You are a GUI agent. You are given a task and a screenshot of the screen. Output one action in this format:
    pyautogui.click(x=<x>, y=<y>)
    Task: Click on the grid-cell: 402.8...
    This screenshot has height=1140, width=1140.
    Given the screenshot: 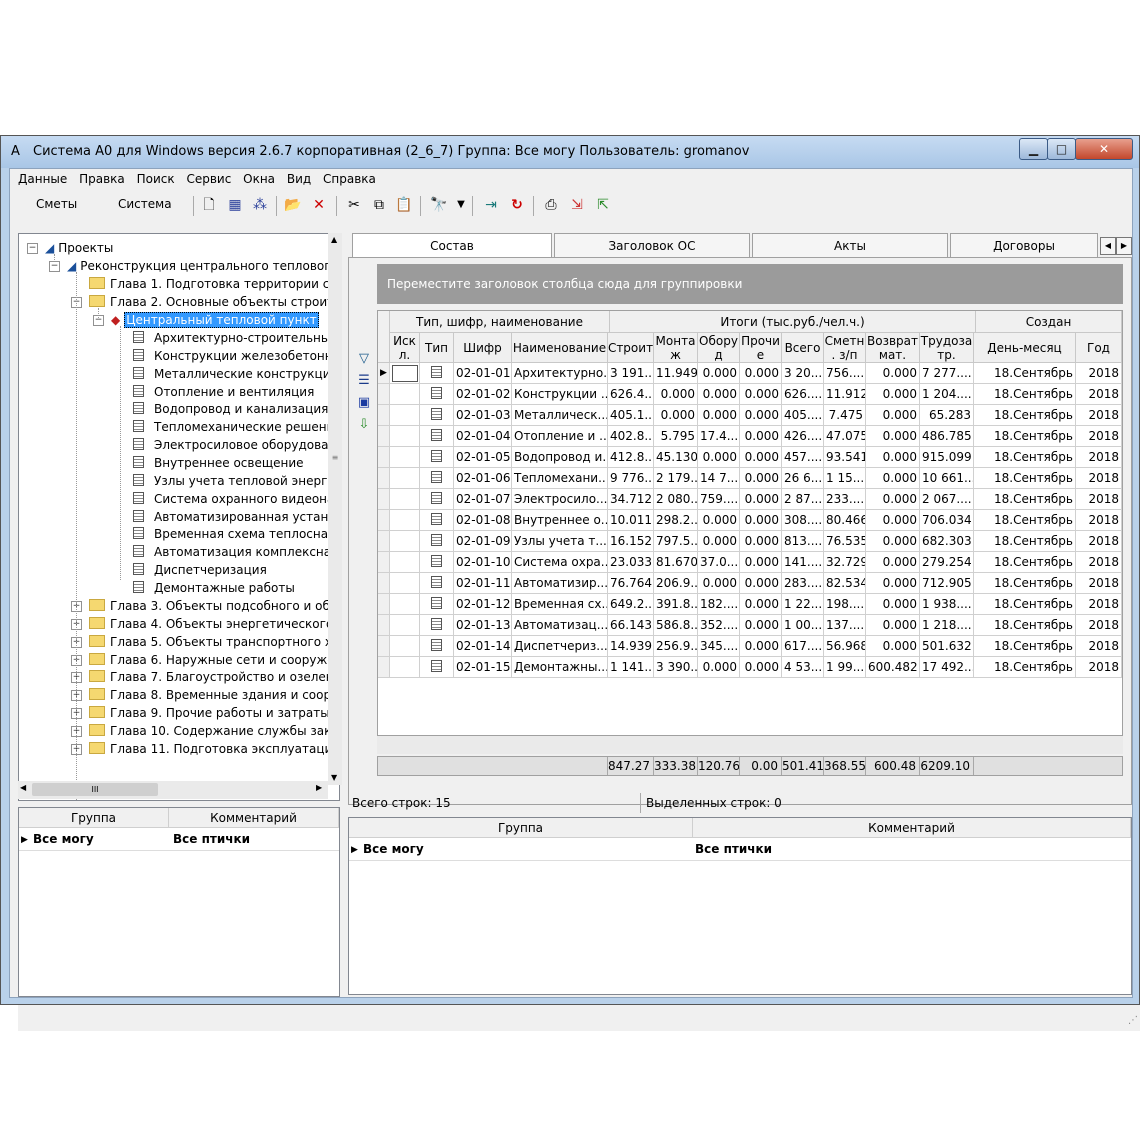 What is the action you would take?
    pyautogui.click(x=631, y=436)
    